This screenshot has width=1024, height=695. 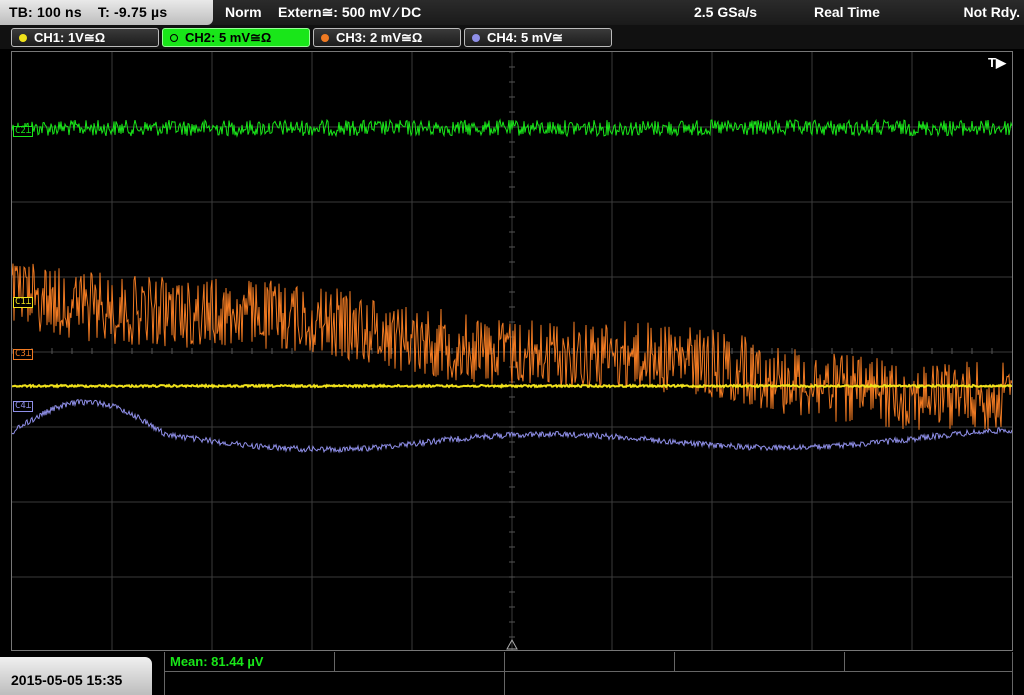 What do you see at coordinates (23, 302) in the screenshot?
I see `channel-1-ground-marker: C1⊥` at bounding box center [23, 302].